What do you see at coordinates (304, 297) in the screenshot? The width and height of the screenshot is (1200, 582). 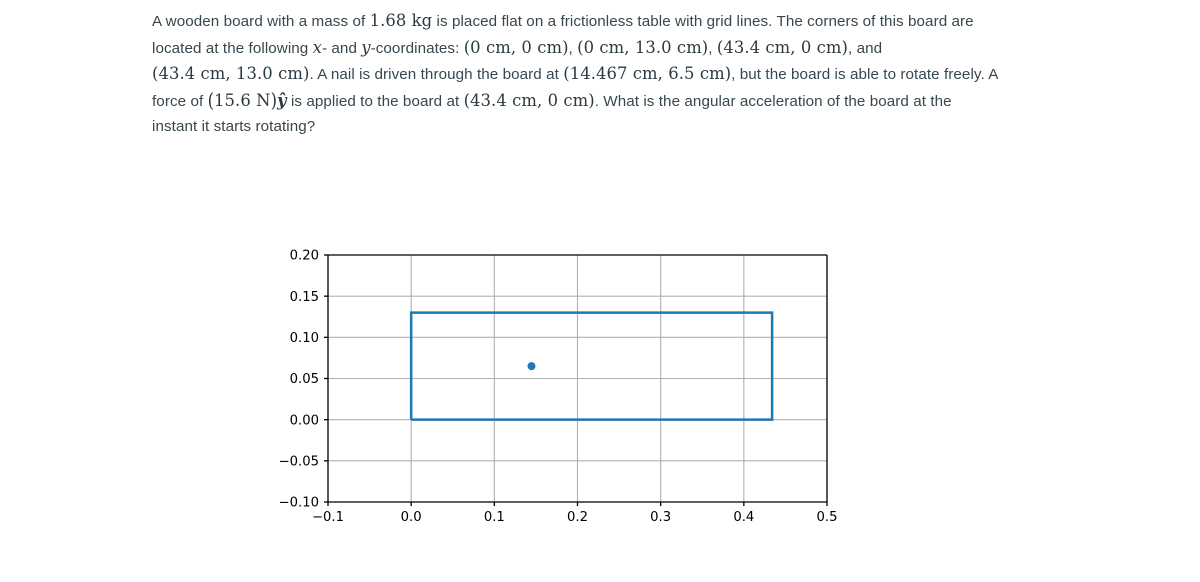 I see `y-tick-label: 0.15` at bounding box center [304, 297].